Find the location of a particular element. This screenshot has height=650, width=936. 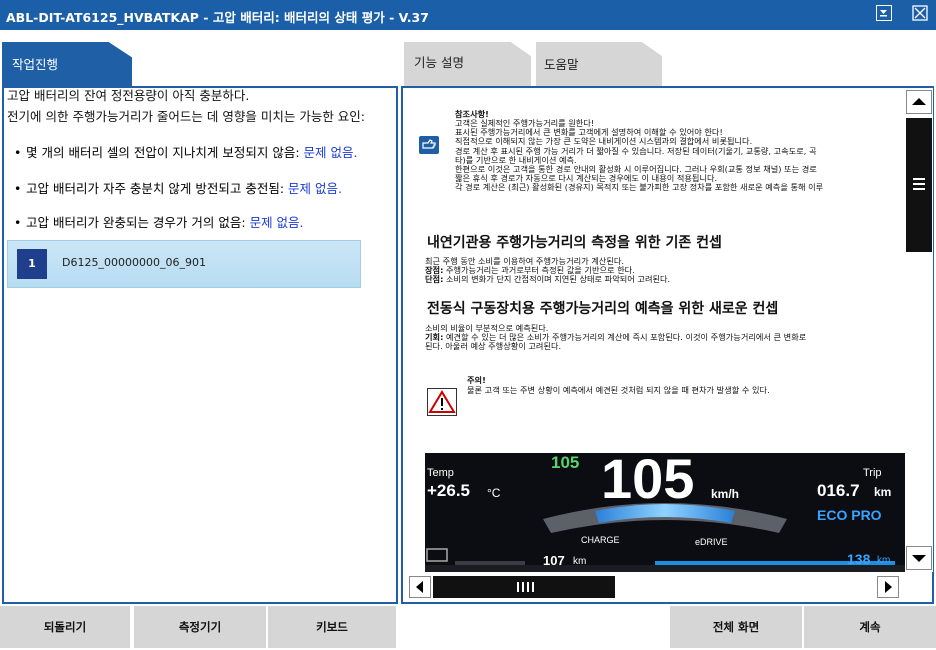

vertical-scroll-thumb is located at coordinates (919, 185).